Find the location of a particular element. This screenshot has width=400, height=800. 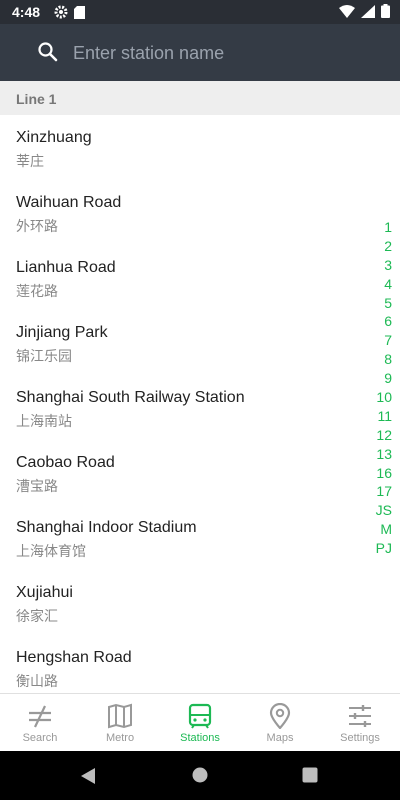

station-chinese-name: 外环路 is located at coordinates (37, 226).